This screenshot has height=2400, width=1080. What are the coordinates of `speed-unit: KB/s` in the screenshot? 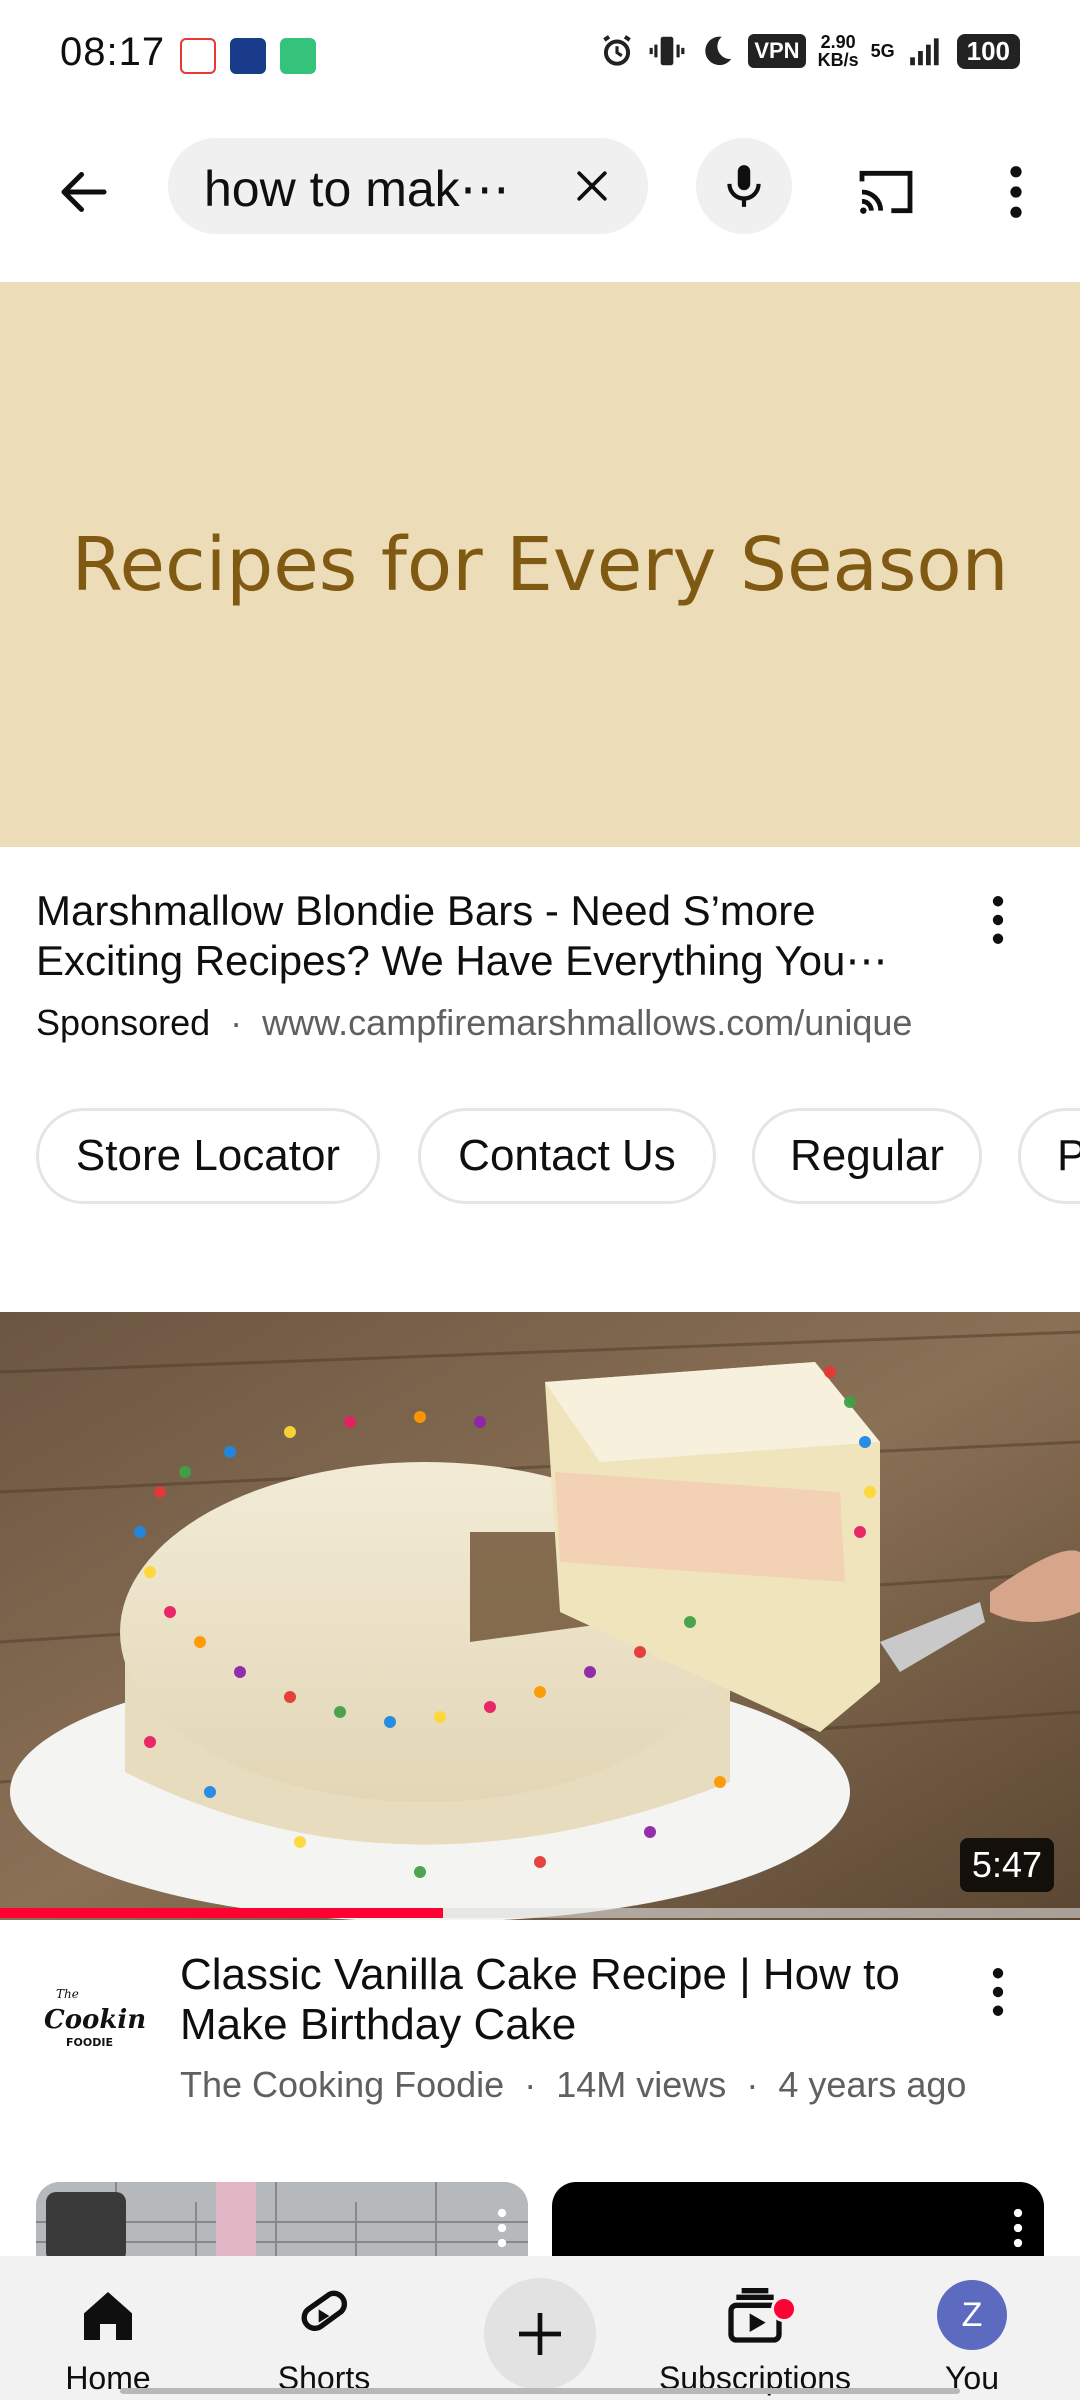 It's located at (838, 60).